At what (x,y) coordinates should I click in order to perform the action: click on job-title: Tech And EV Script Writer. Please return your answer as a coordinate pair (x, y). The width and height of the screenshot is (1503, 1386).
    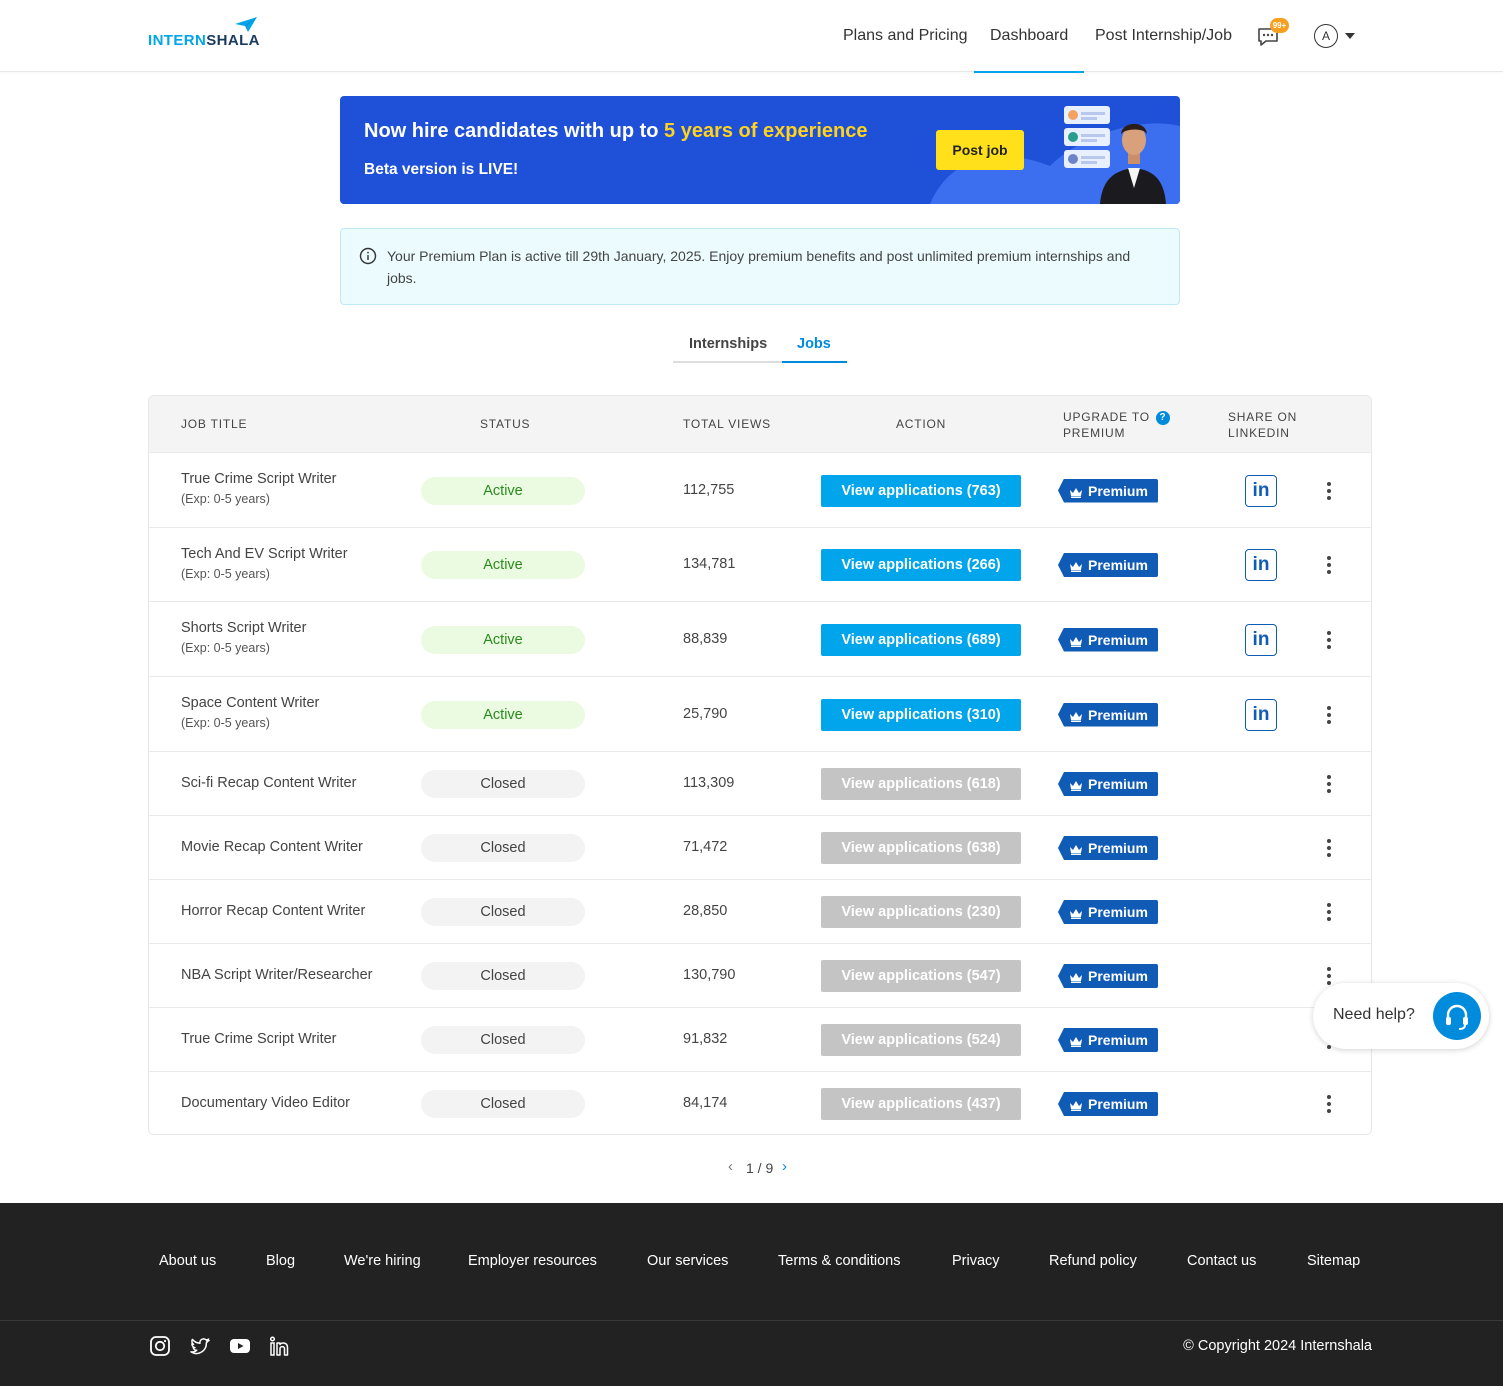
    Looking at the image, I should click on (264, 554).